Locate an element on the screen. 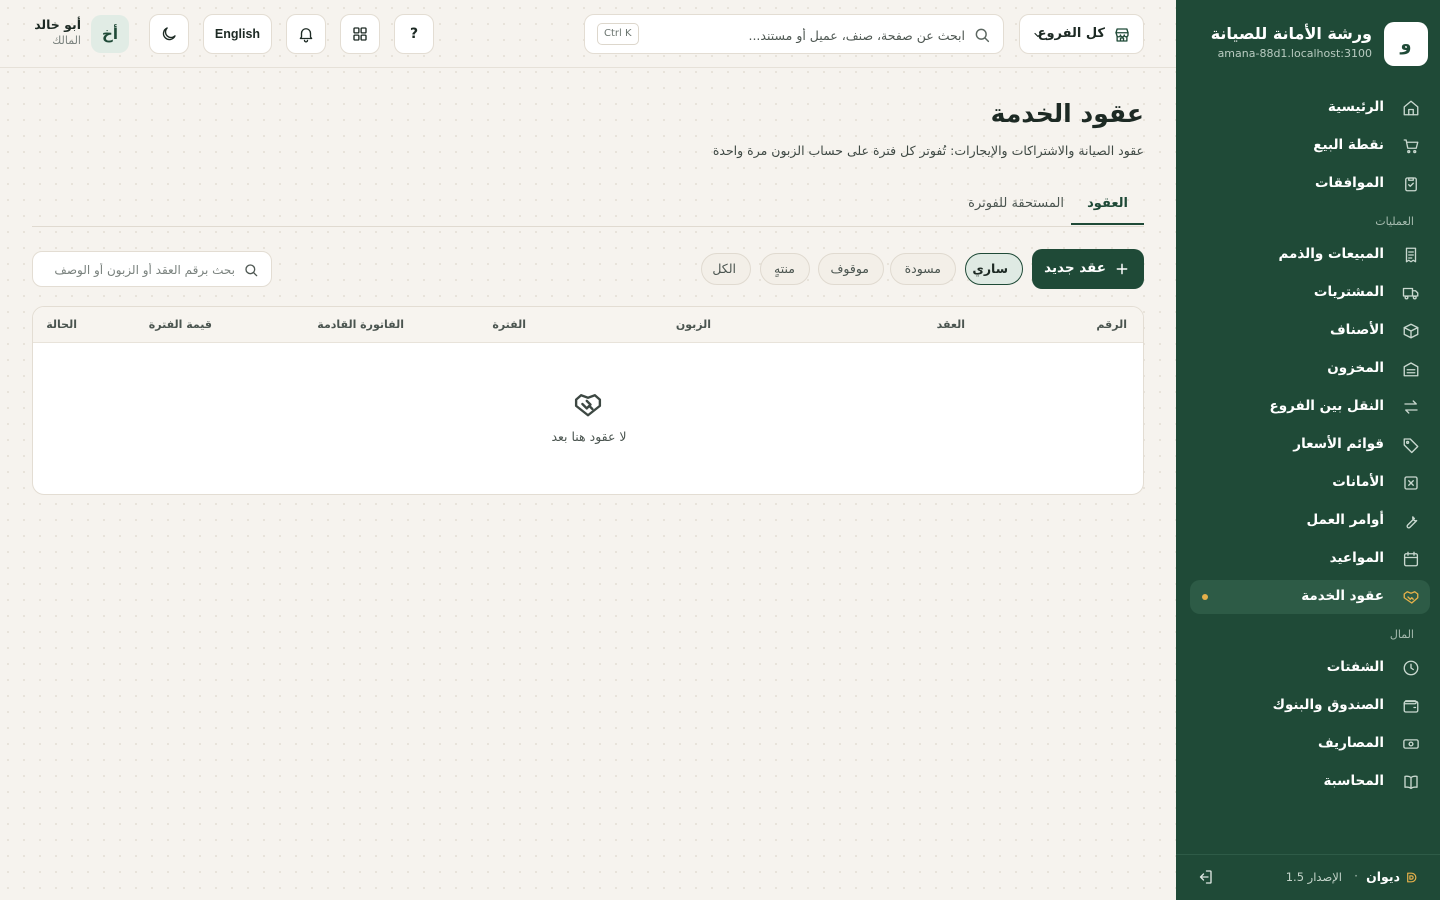 The image size is (1440, 900). help-button: ? is located at coordinates (414, 34).